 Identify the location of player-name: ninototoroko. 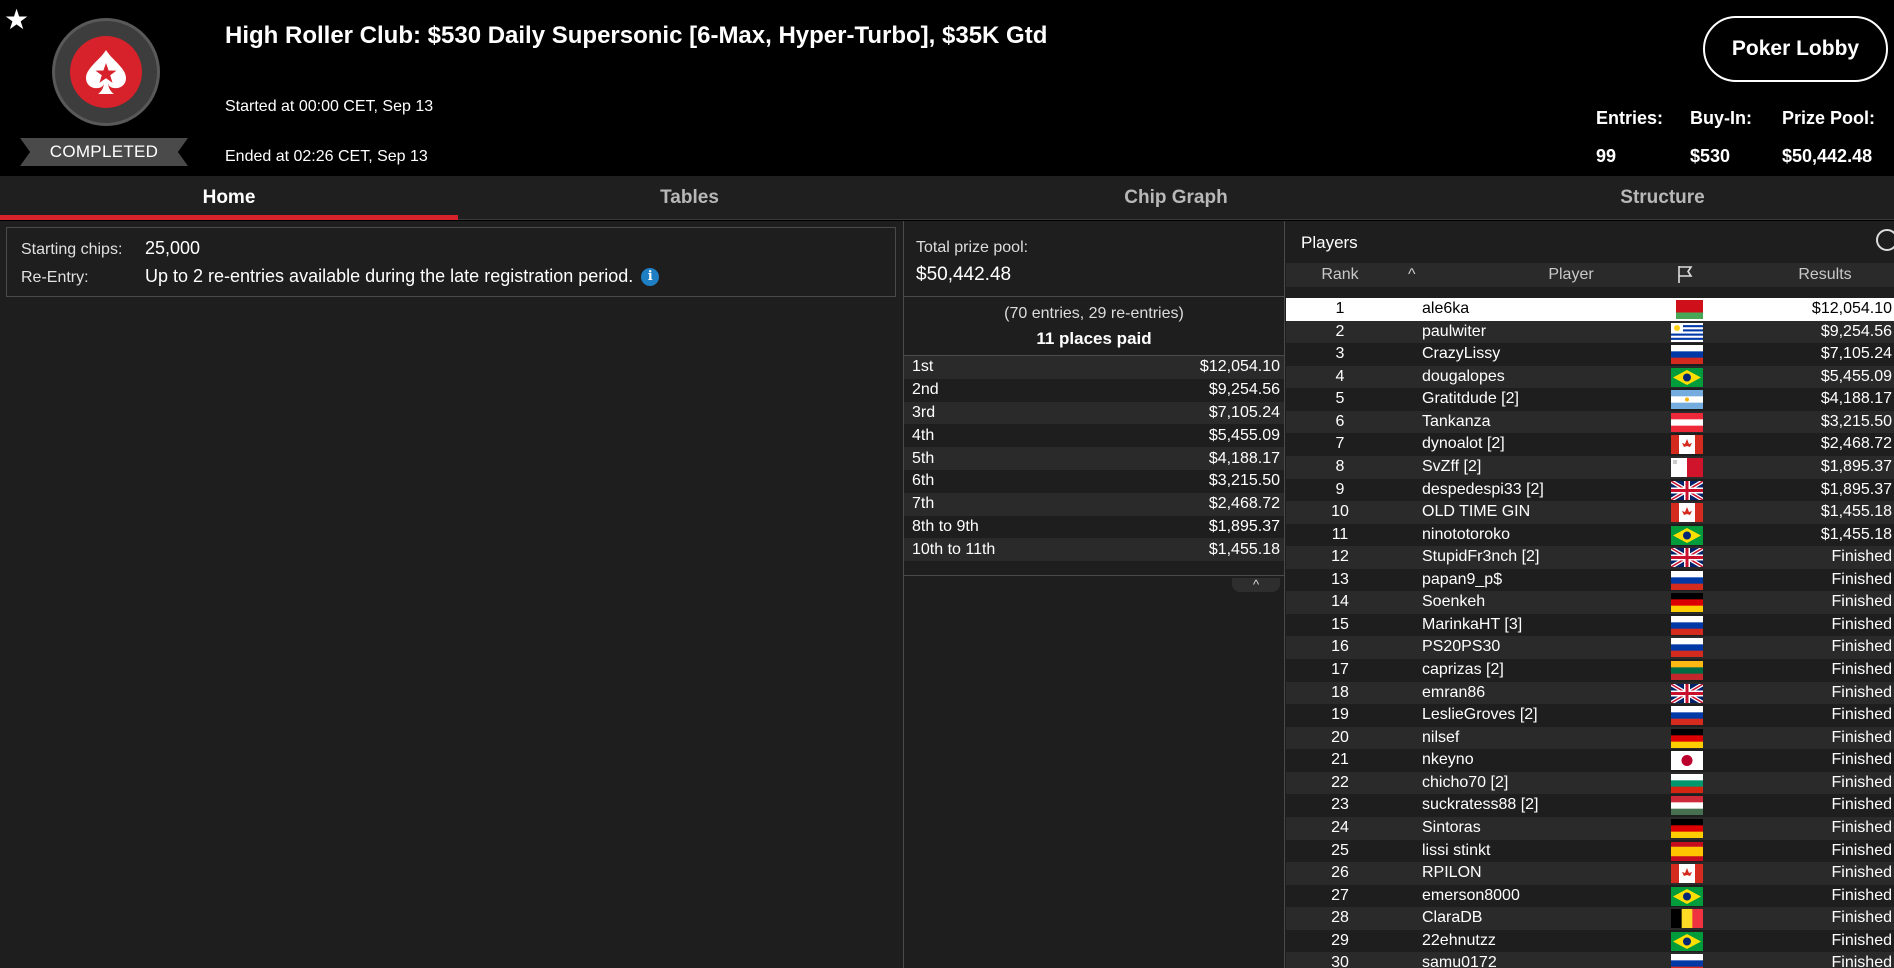
(1466, 534).